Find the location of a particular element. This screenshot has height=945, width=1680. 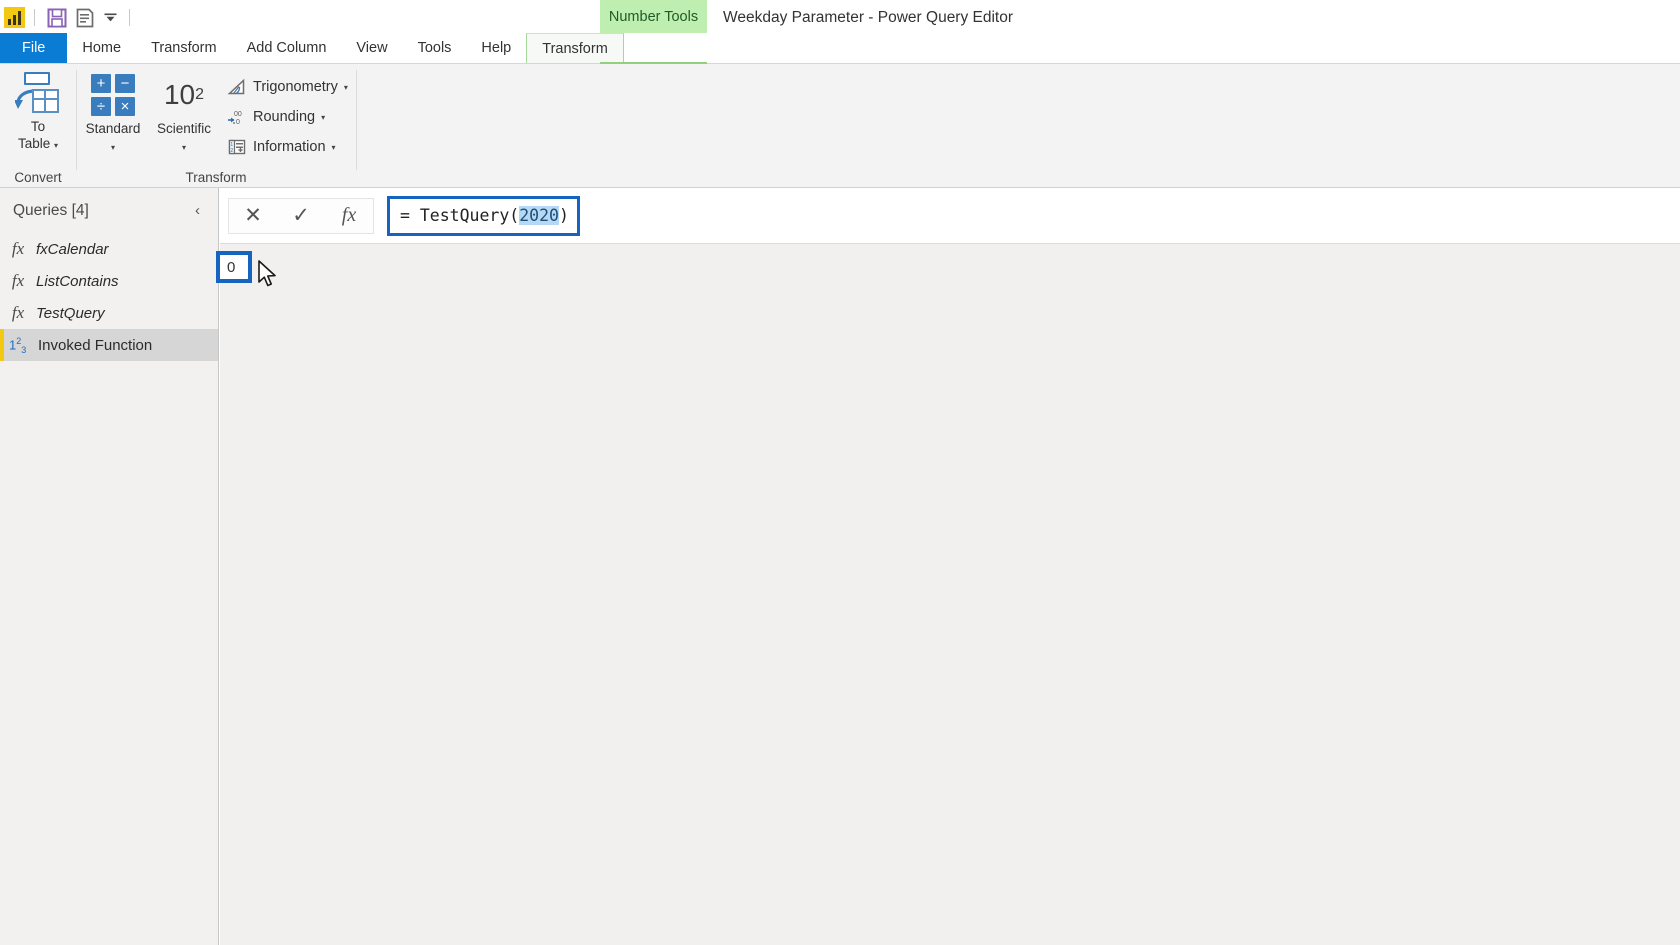

information-label: Information is located at coordinates (289, 147).